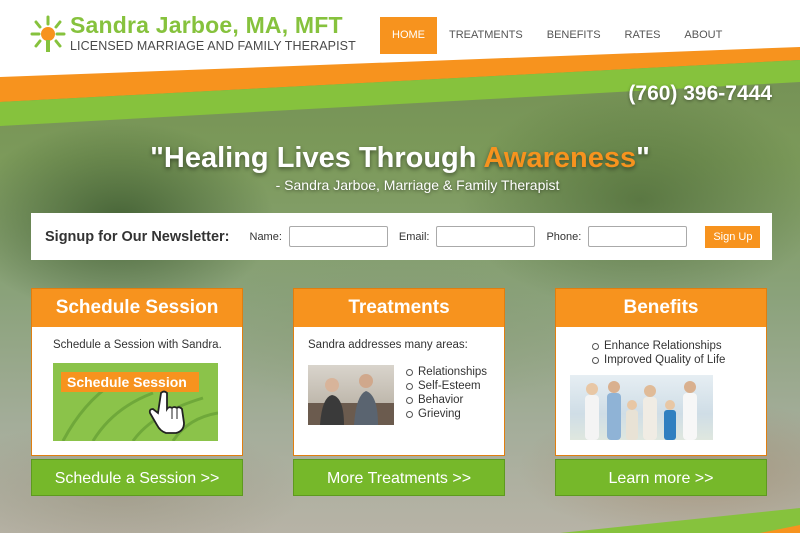  I want to click on signup-button: Sign Up, so click(733, 236).